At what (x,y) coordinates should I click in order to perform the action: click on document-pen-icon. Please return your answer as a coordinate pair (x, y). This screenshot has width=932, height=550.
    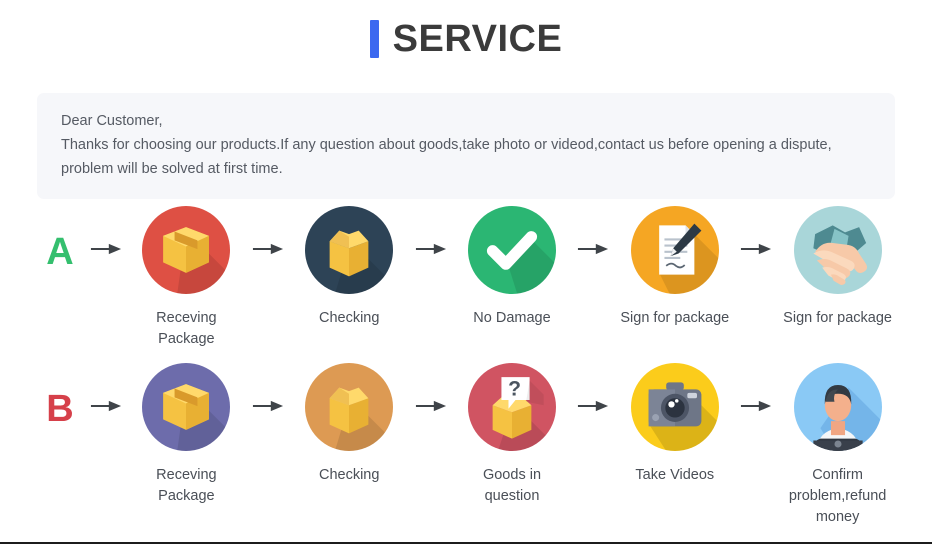
    Looking at the image, I should click on (674, 250).